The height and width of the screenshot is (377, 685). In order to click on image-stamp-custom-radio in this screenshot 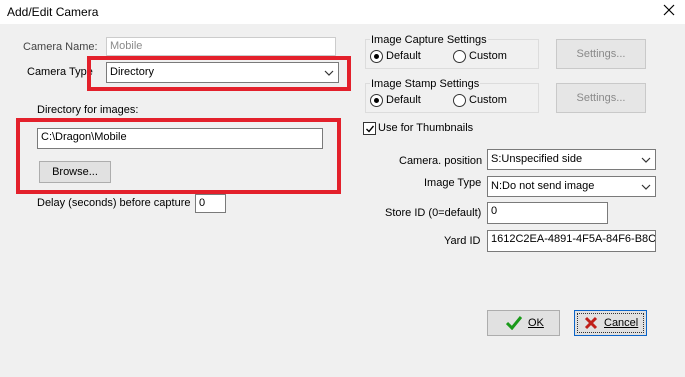, I will do `click(459, 100)`.